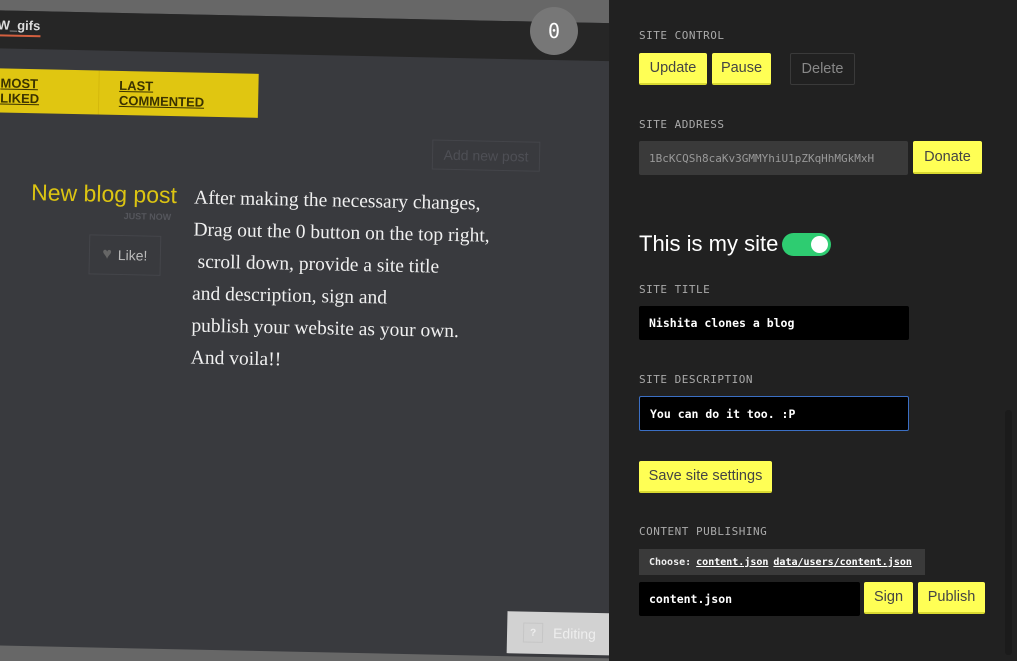 The image size is (1017, 661). Describe the element at coordinates (774, 323) in the screenshot. I see `site-title-input: Nishita clones a blog` at that location.